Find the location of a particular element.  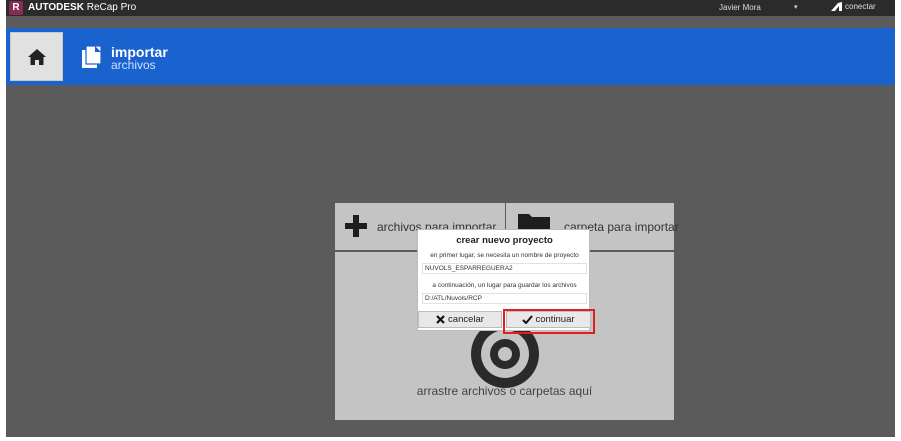

continue-highlight-box is located at coordinates (549, 321).